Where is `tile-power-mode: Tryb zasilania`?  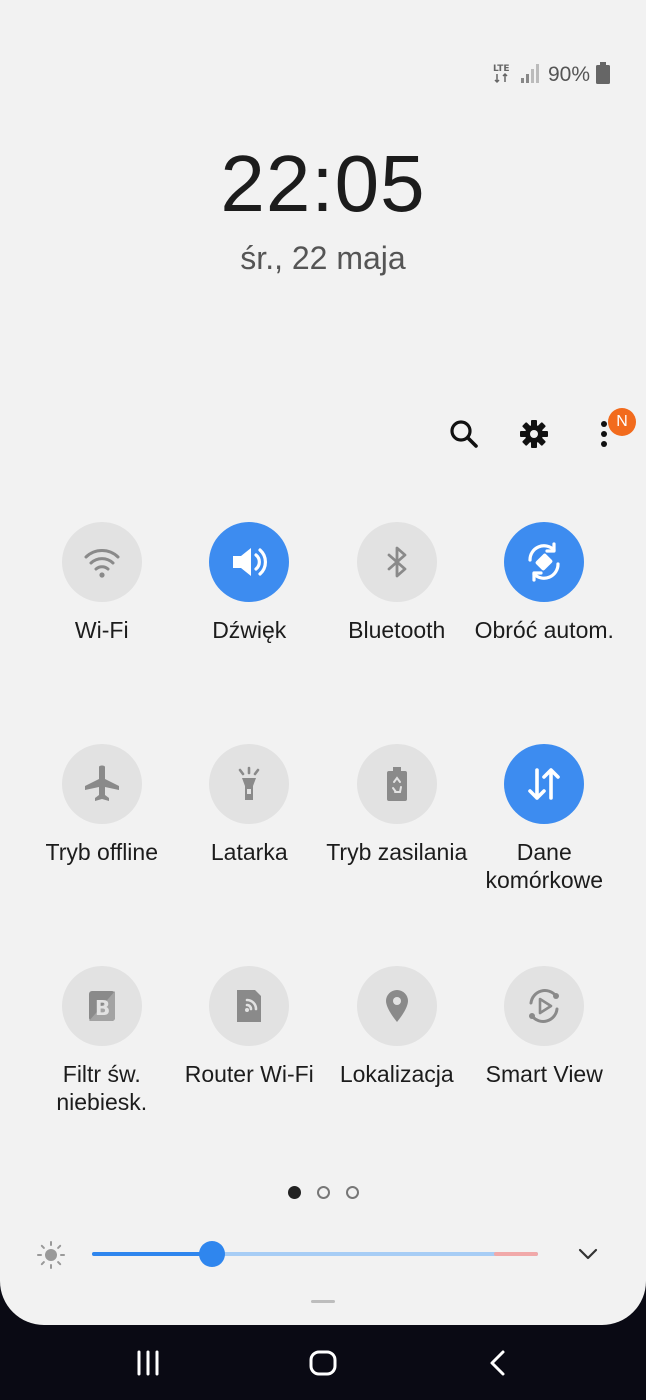
tile-power-mode: Tryb zasilania is located at coordinates (397, 823).